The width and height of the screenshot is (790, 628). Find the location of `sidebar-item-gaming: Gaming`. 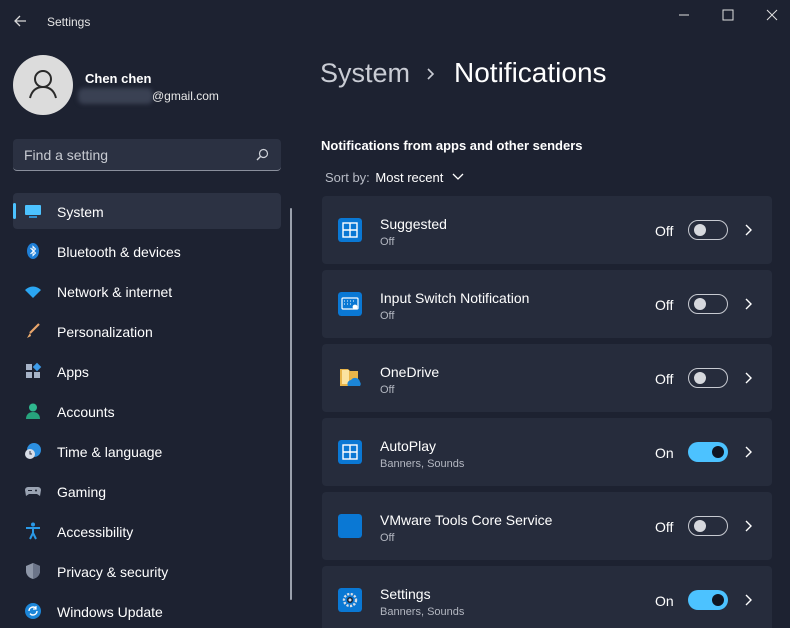

sidebar-item-gaming: Gaming is located at coordinates (147, 491).